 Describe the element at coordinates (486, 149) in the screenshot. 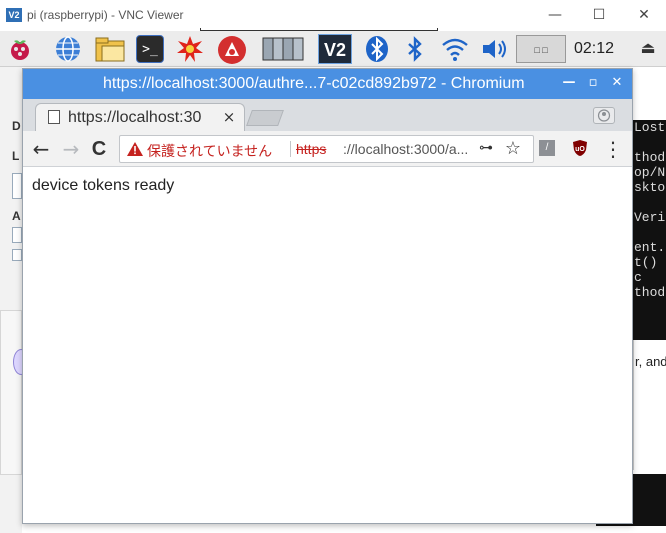

I see `key-icon: ⊶` at that location.